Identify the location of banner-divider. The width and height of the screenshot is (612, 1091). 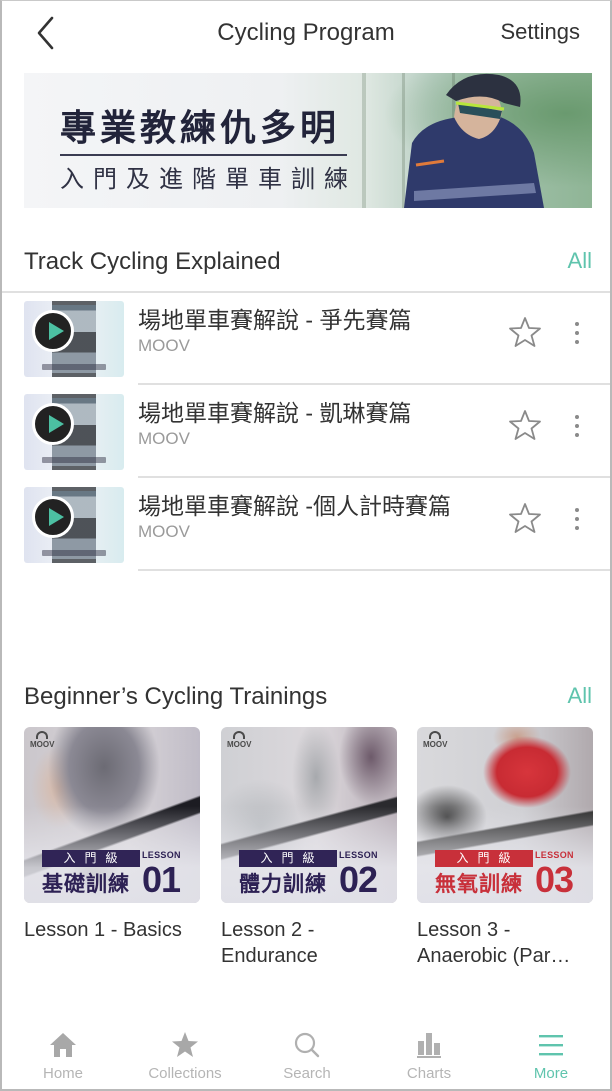
(203, 155).